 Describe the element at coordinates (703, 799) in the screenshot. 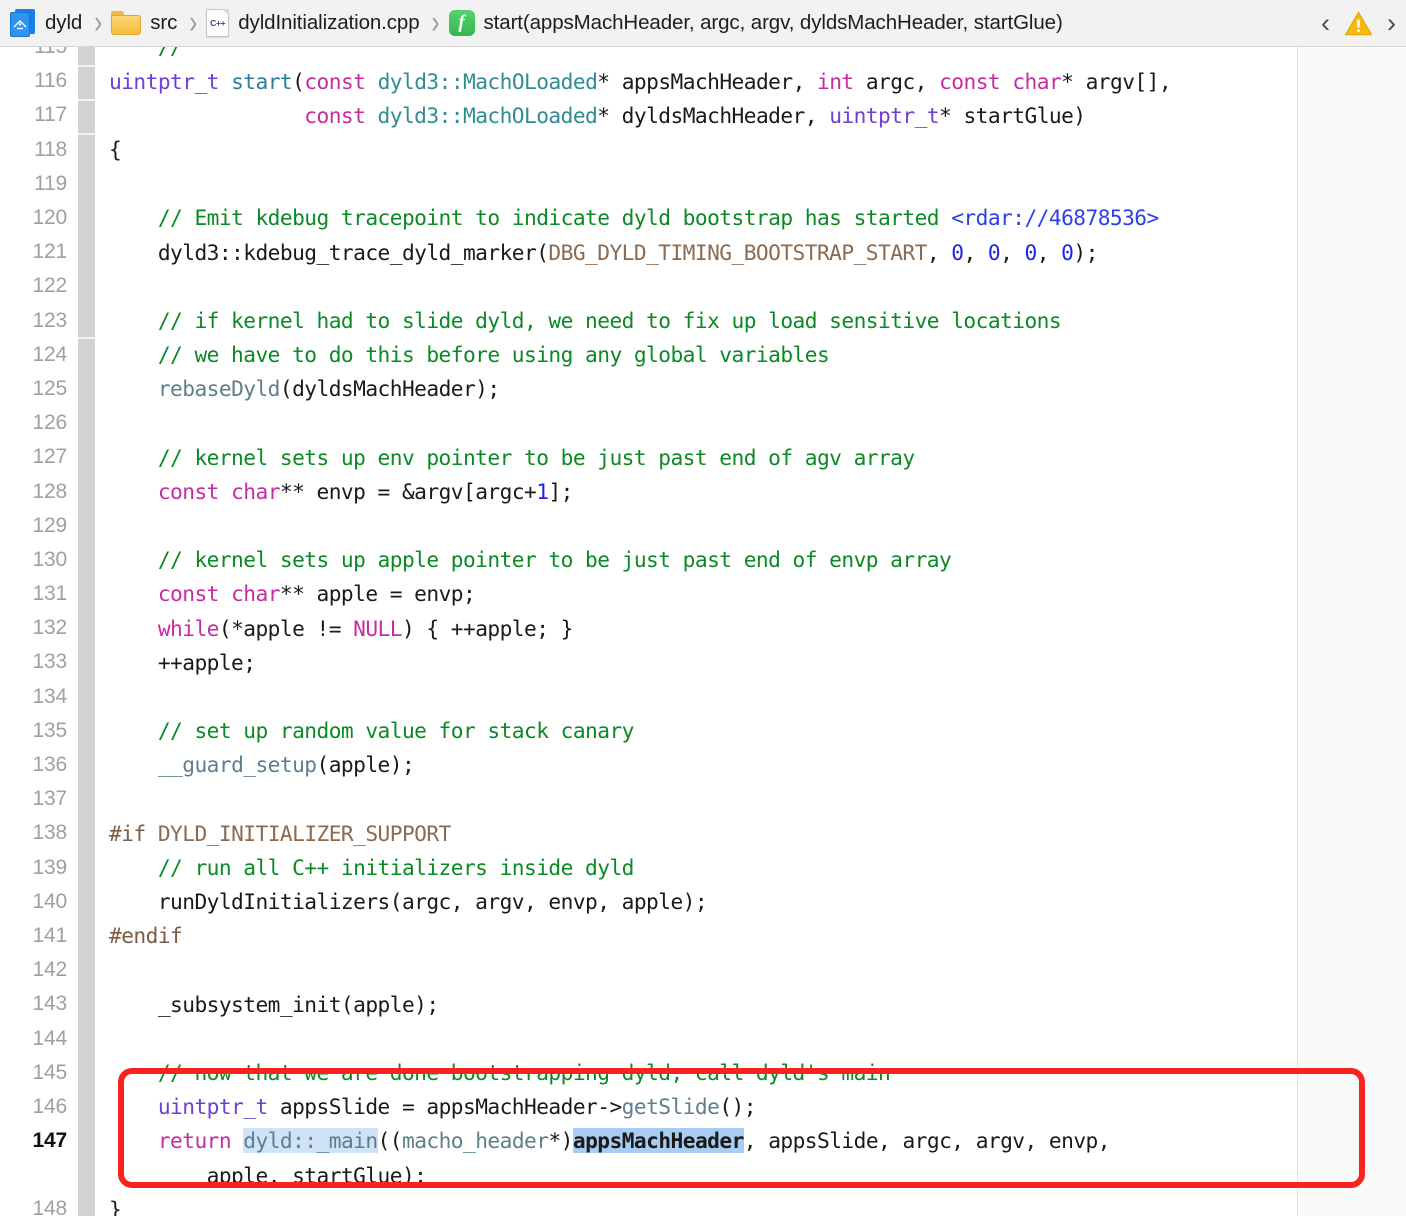

I see `code-line: 137` at that location.